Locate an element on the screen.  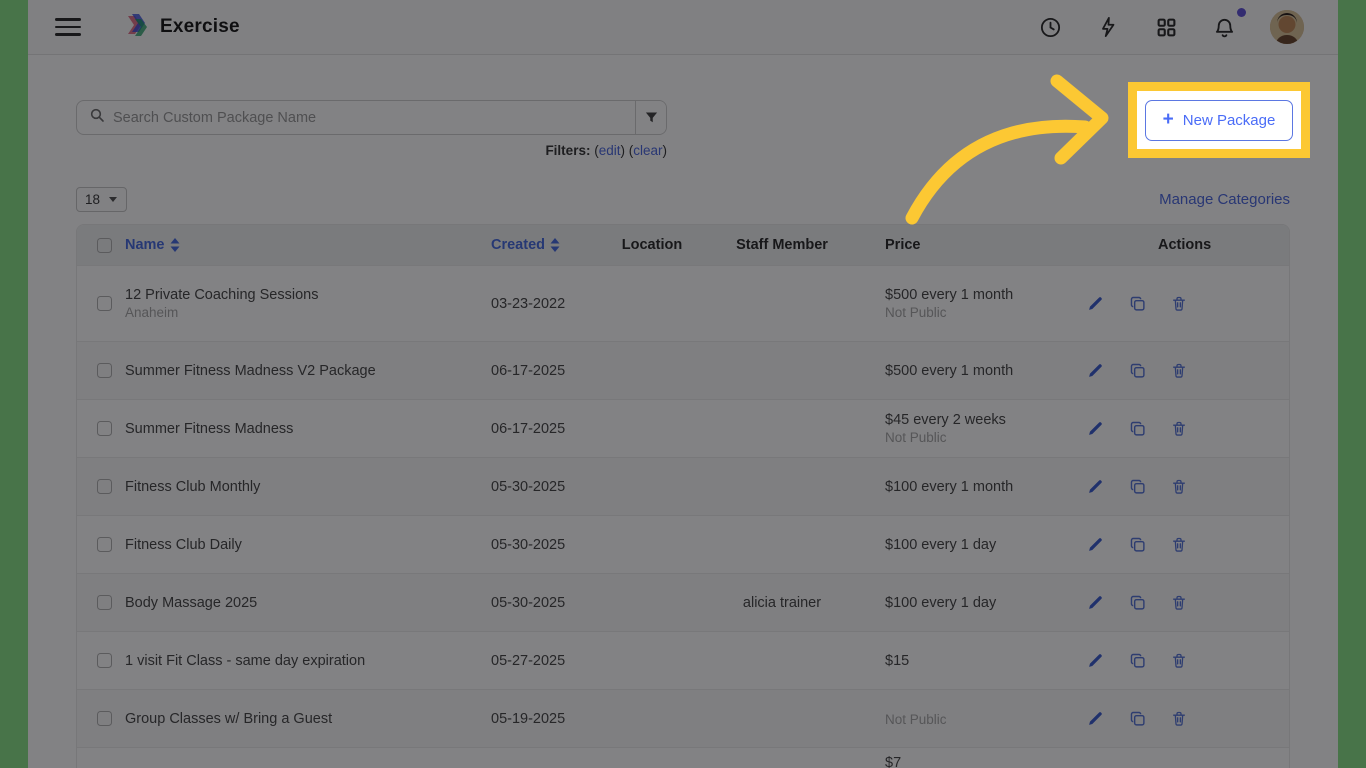
plus-icon: + is located at coordinates (1168, 119).